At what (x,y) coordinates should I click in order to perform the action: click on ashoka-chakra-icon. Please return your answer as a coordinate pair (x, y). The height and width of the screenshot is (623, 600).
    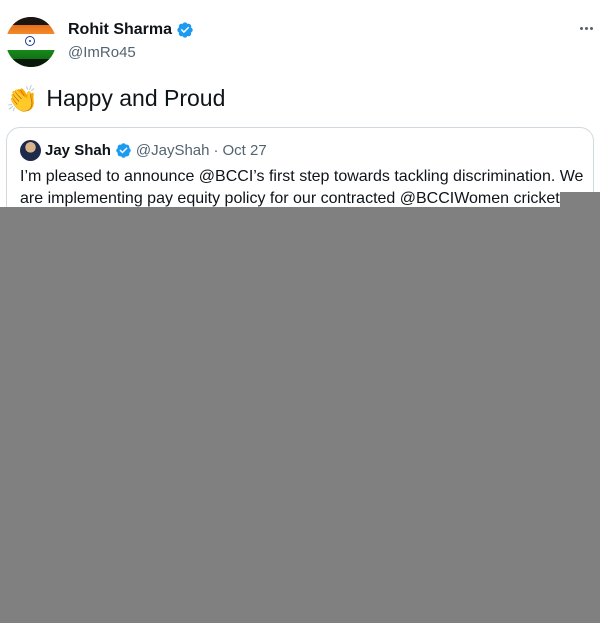
    Looking at the image, I should click on (30, 41).